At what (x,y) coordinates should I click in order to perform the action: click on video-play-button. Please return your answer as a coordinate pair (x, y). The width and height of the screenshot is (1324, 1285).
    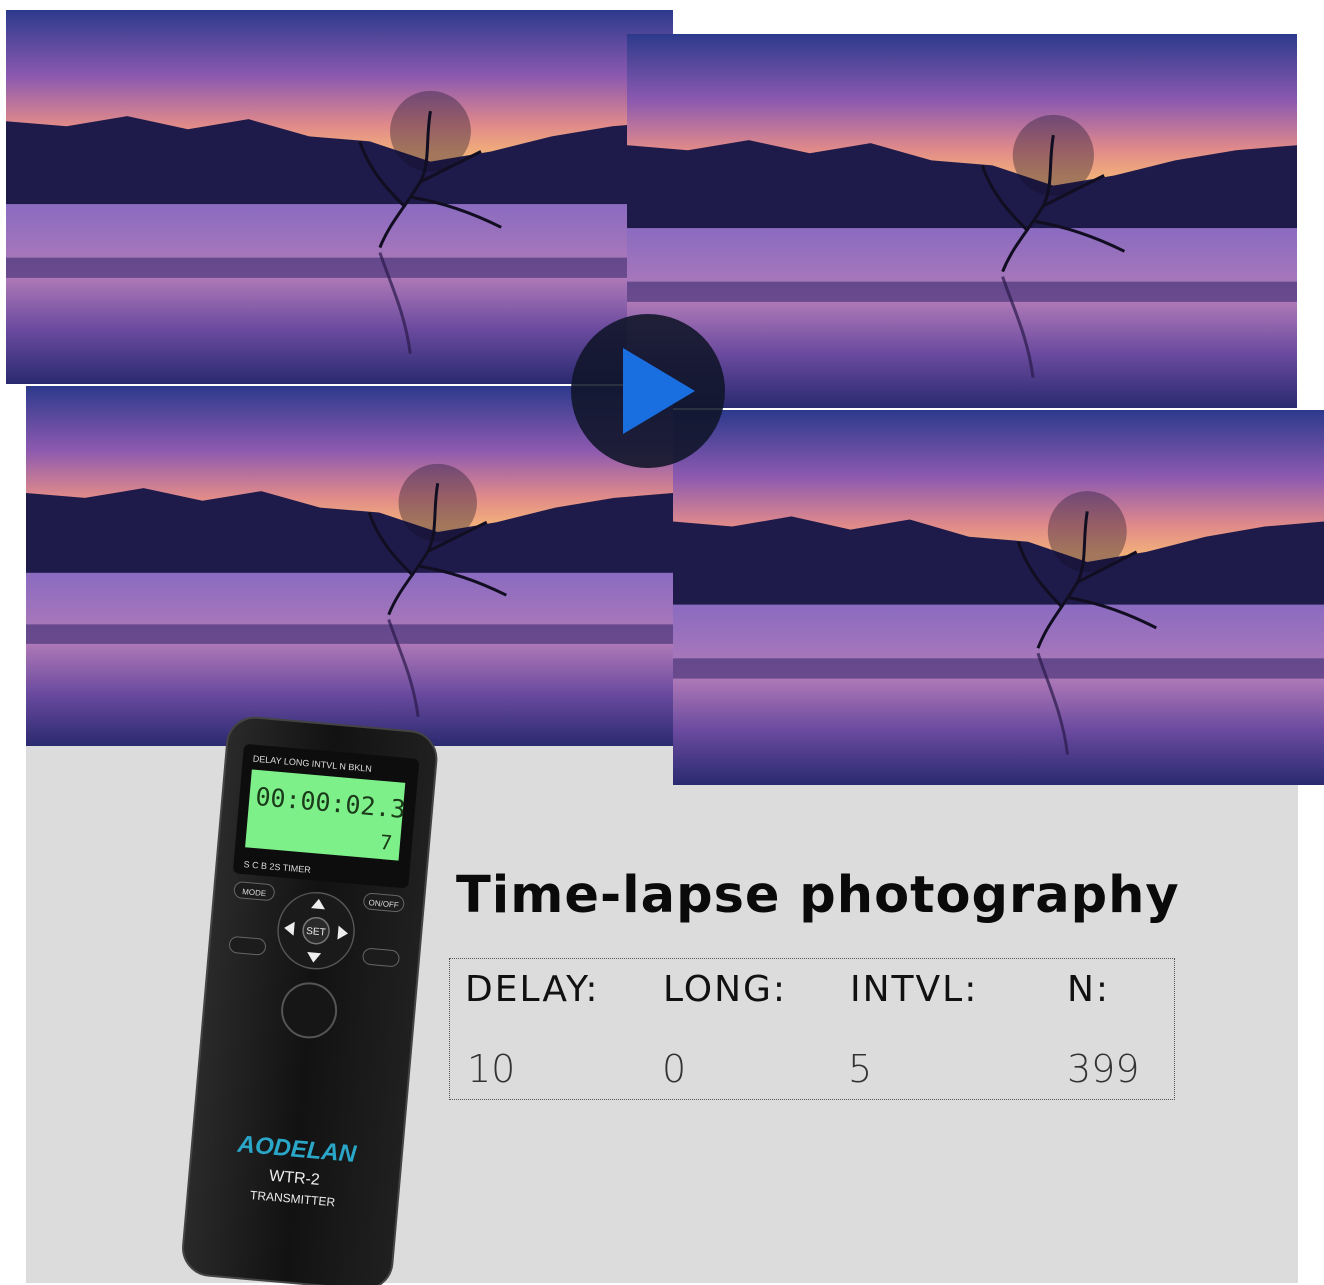
    Looking at the image, I should click on (648, 391).